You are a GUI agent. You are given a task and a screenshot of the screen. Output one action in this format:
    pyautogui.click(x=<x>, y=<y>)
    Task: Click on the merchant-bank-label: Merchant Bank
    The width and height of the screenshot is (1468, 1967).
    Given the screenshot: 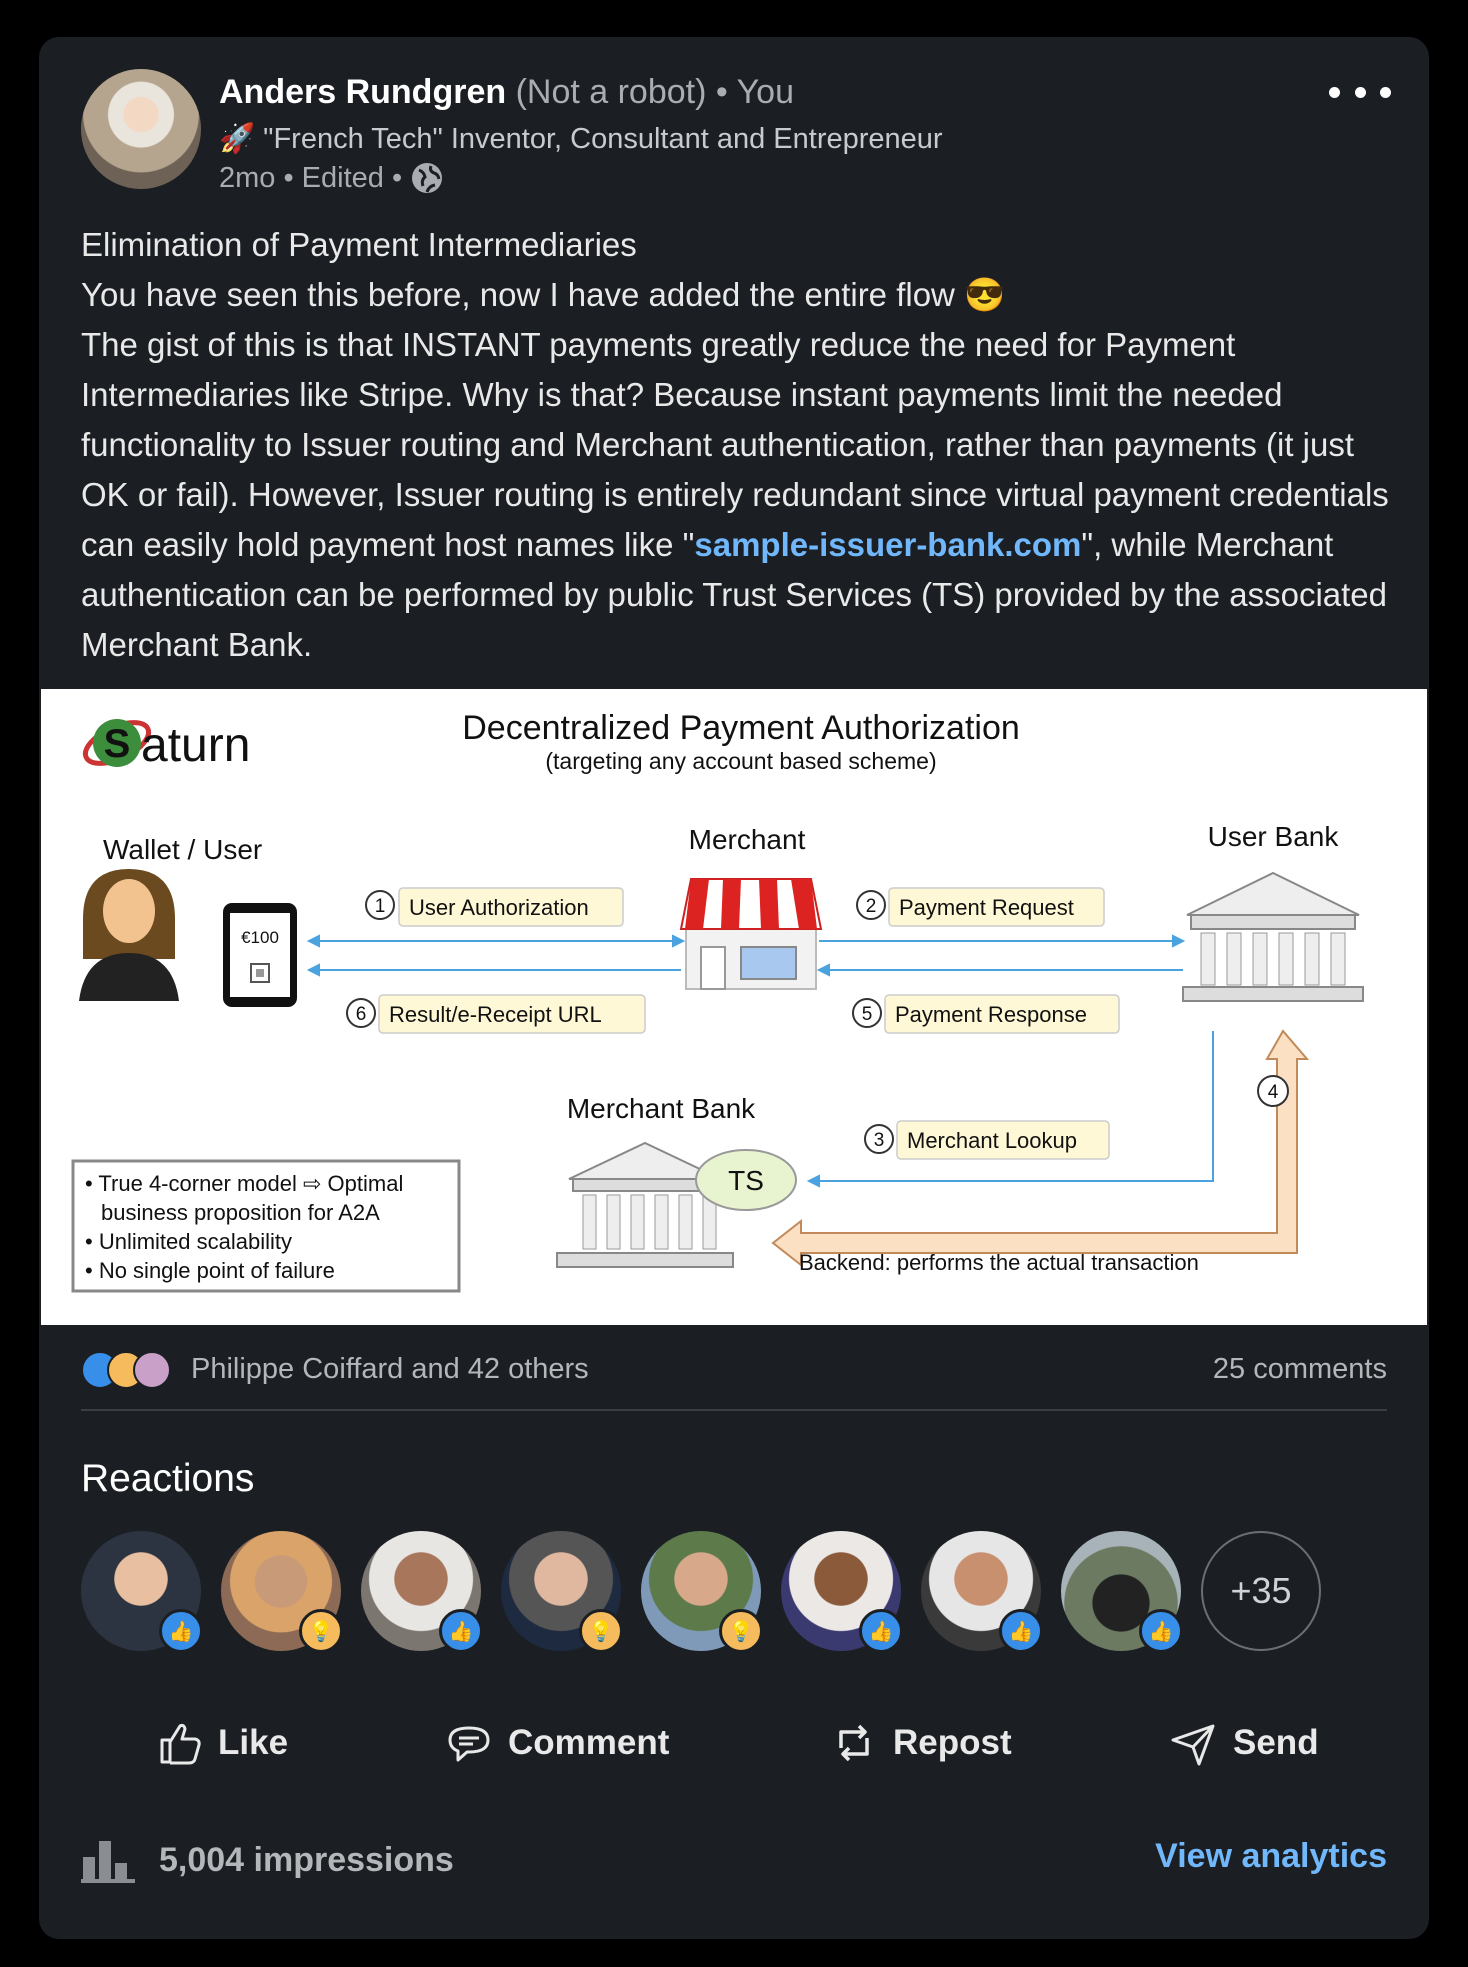 What is the action you would take?
    pyautogui.click(x=661, y=1108)
    